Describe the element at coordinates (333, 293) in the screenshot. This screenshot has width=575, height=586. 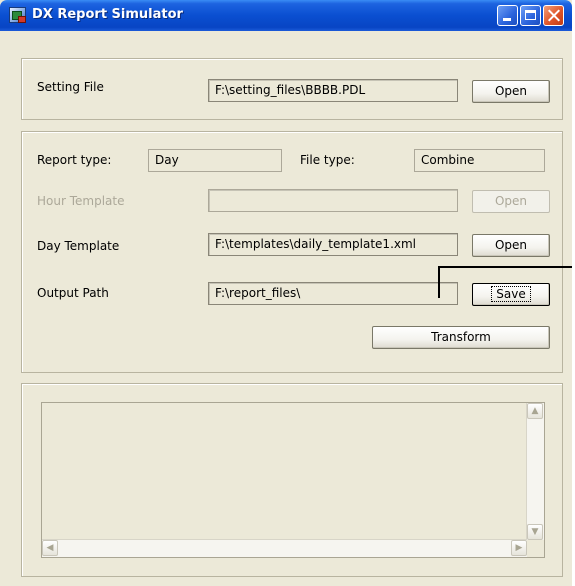
I see `output-path-field: F:\report_files\` at that location.